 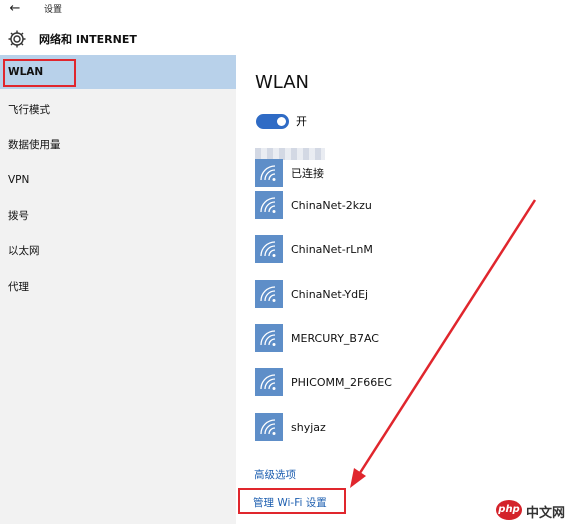 I want to click on network-name: MERCURY_B7AC, so click(x=335, y=338).